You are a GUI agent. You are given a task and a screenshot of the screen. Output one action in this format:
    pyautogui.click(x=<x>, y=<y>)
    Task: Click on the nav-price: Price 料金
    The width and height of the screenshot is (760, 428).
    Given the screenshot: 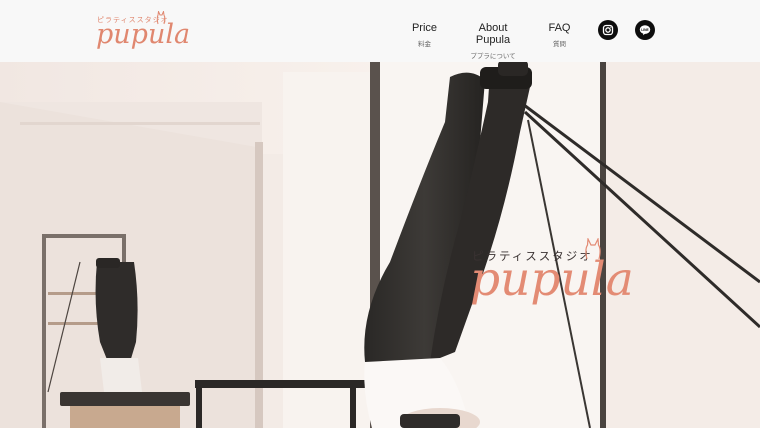 What is the action you would take?
    pyautogui.click(x=424, y=35)
    